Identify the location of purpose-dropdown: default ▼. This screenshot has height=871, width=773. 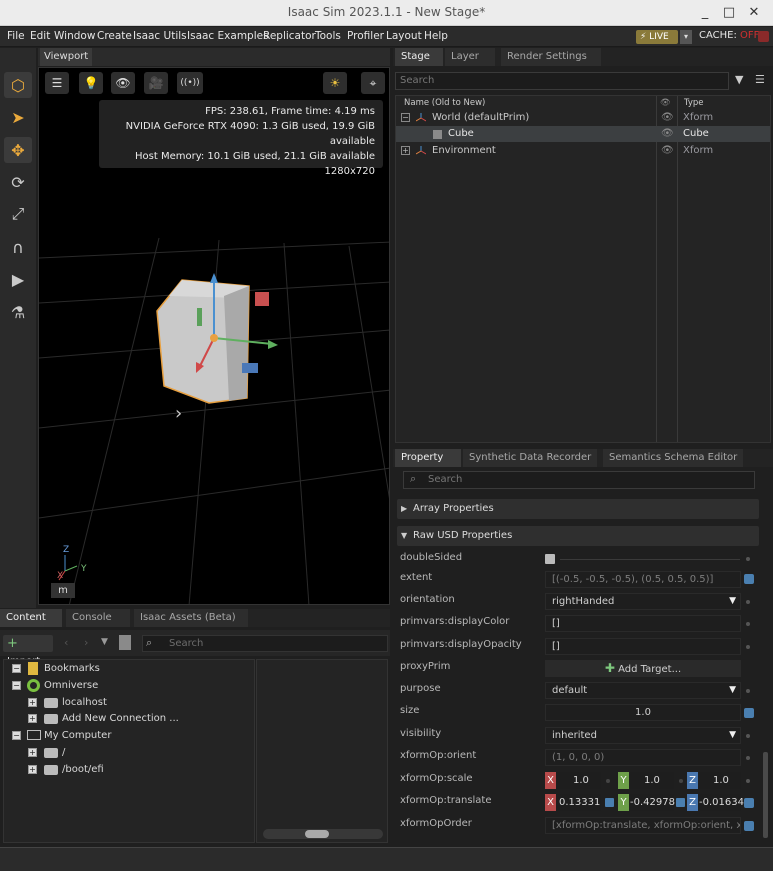
(643, 690).